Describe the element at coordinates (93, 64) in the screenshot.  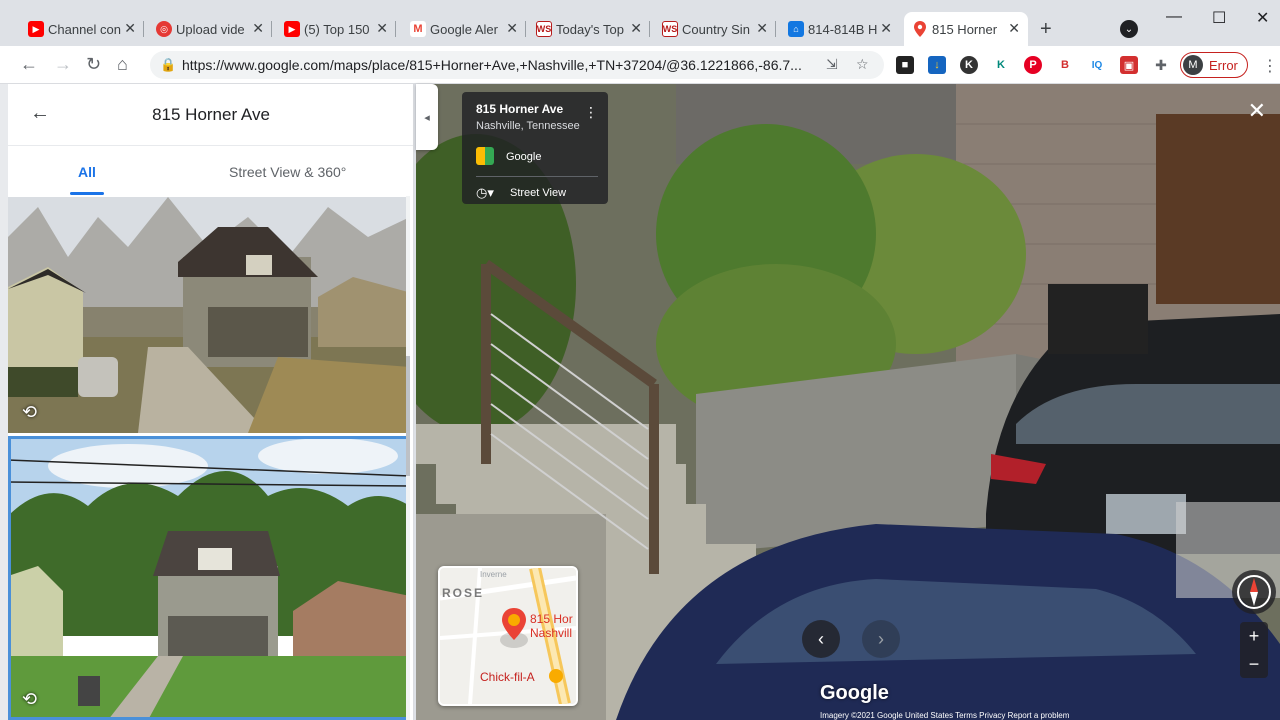
I see `reload-icon: ↻` at that location.